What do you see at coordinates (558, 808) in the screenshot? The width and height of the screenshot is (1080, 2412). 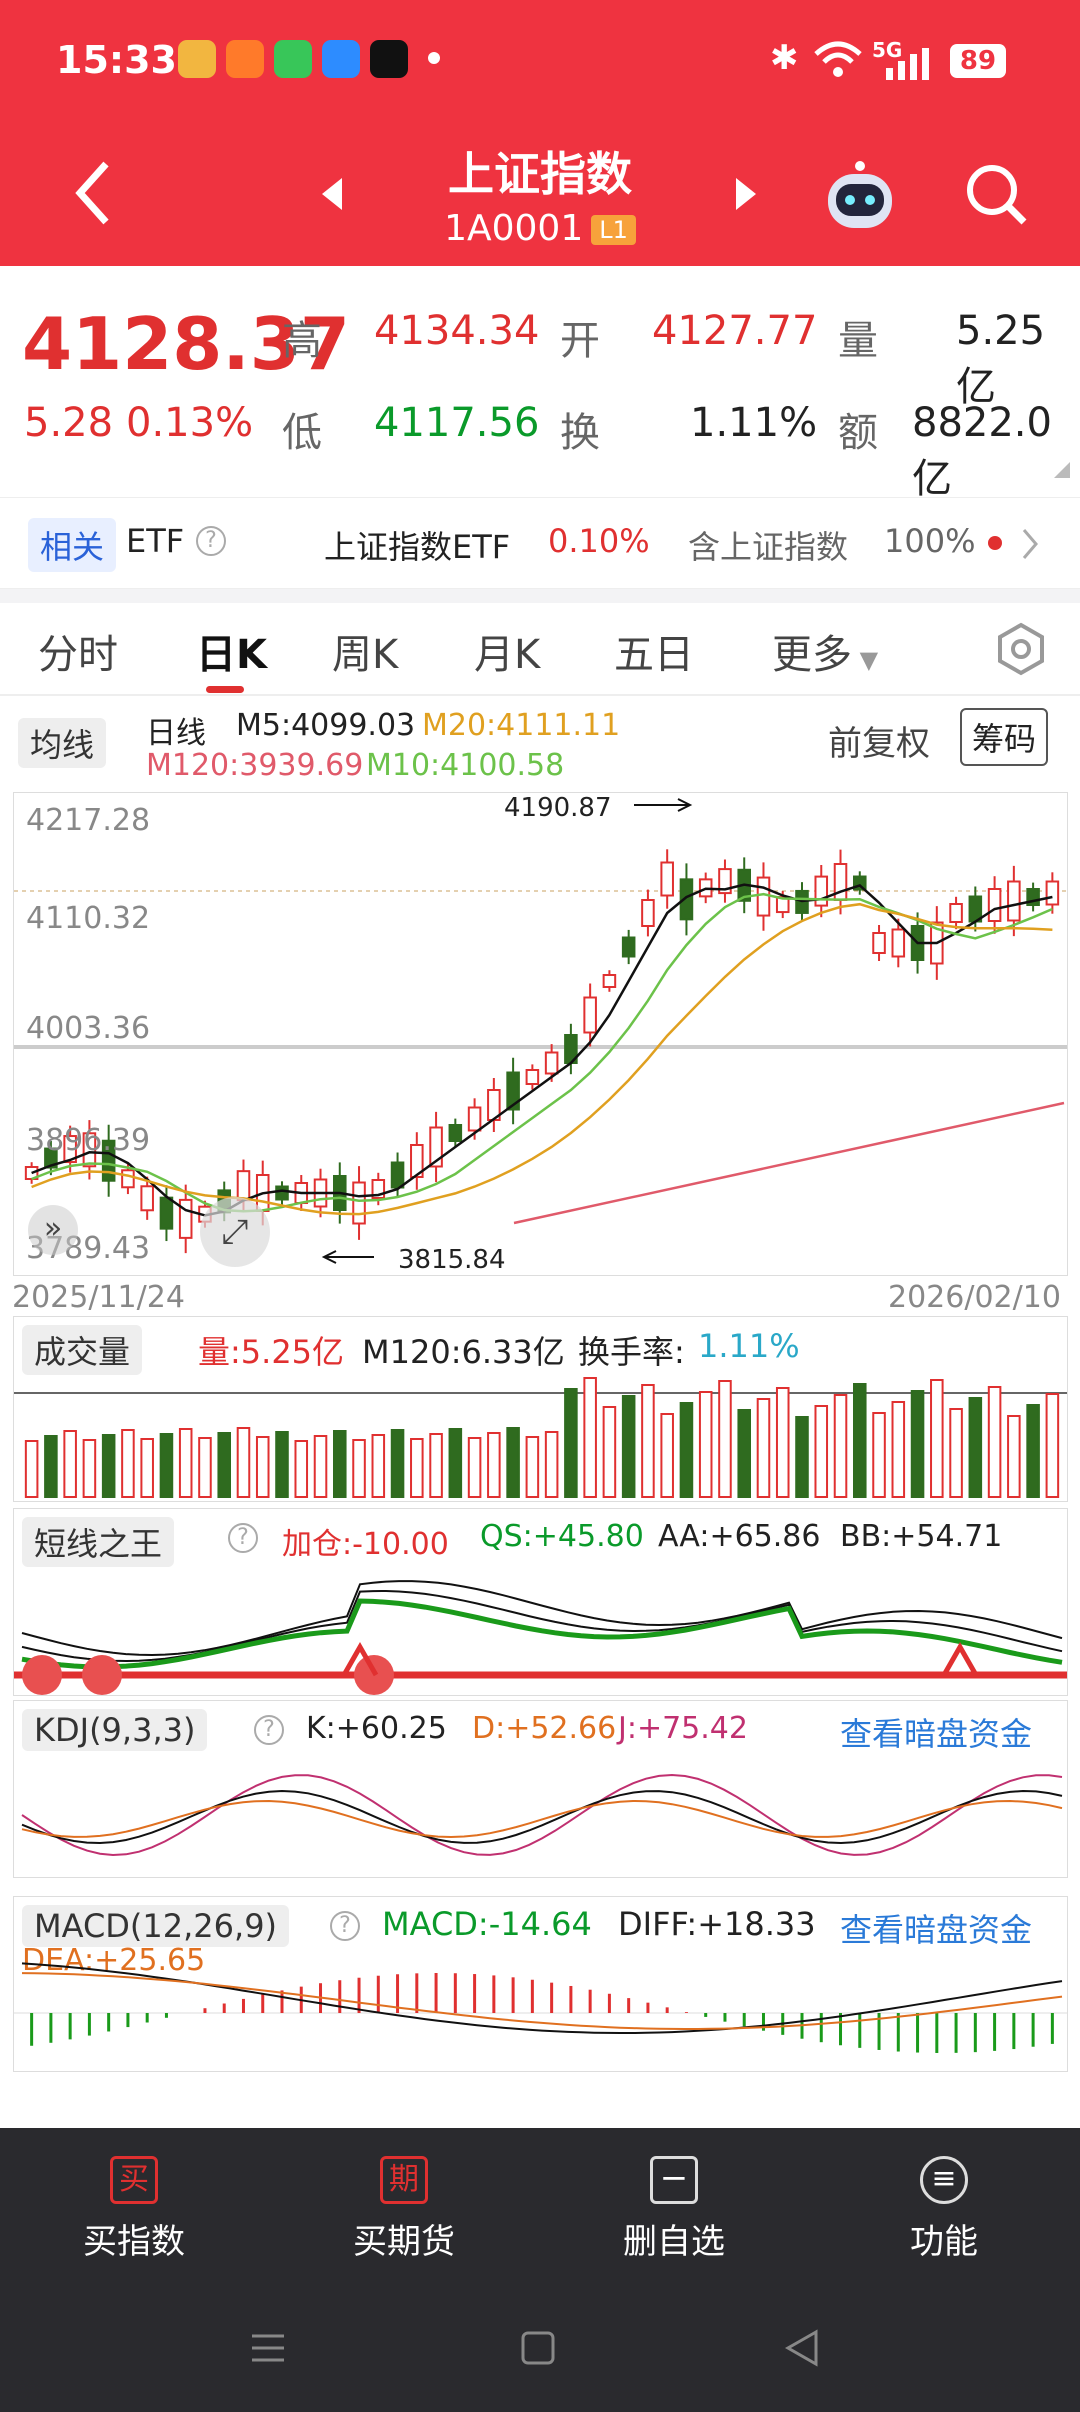 I see `max-price-label: 4190.87` at bounding box center [558, 808].